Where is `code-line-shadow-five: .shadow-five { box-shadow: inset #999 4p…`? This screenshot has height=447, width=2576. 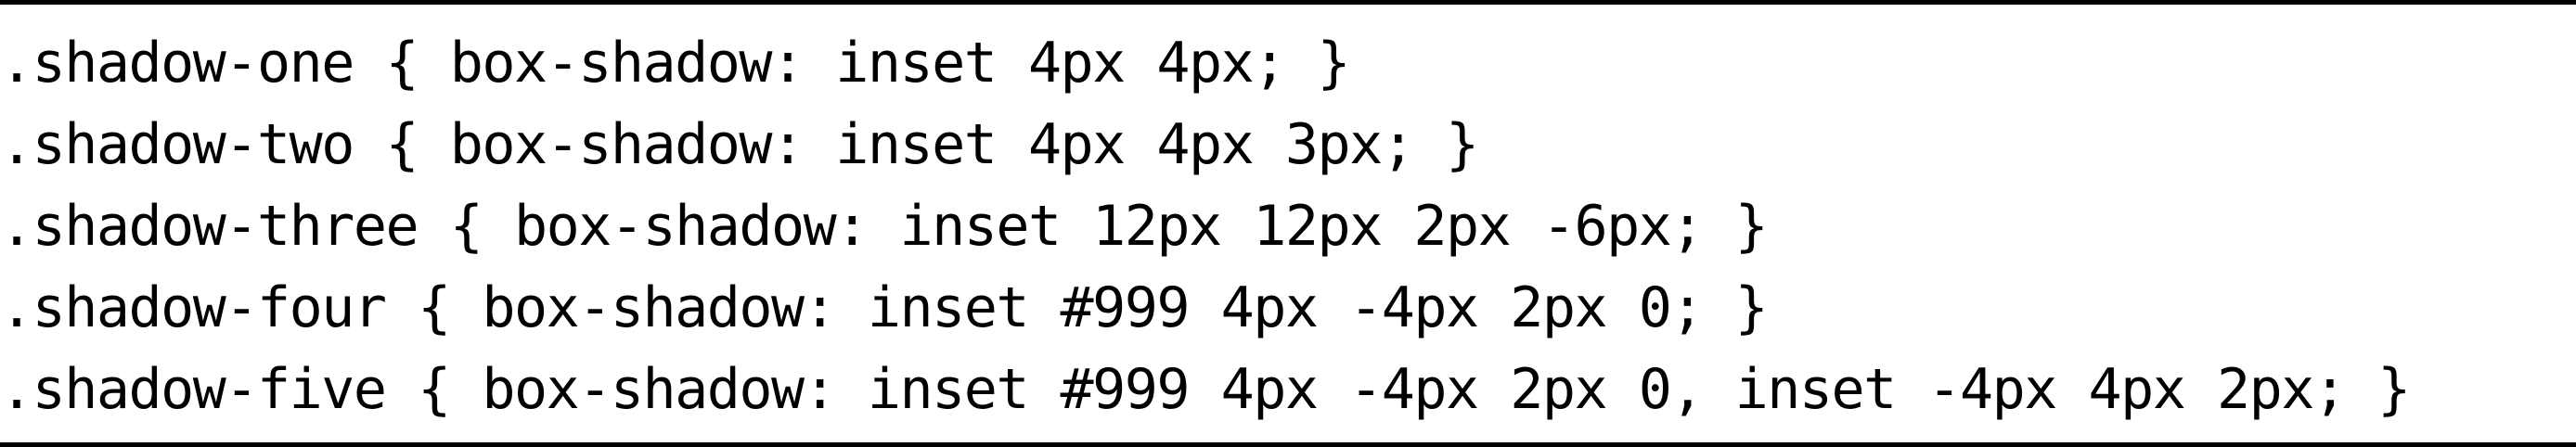 code-line-shadow-five: .shadow-five { box-shadow: inset #999 4p… is located at coordinates (1205, 390).